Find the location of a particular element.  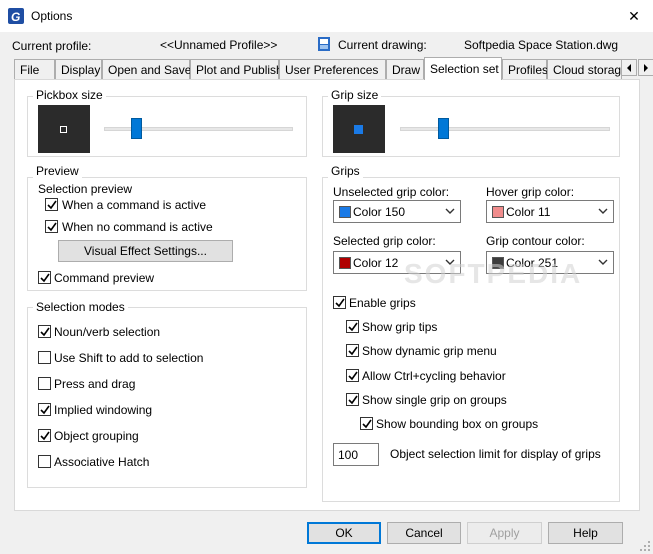

allow-ctrl-cycling-label: Allow Ctrl+cycling behavior is located at coordinates (434, 376).